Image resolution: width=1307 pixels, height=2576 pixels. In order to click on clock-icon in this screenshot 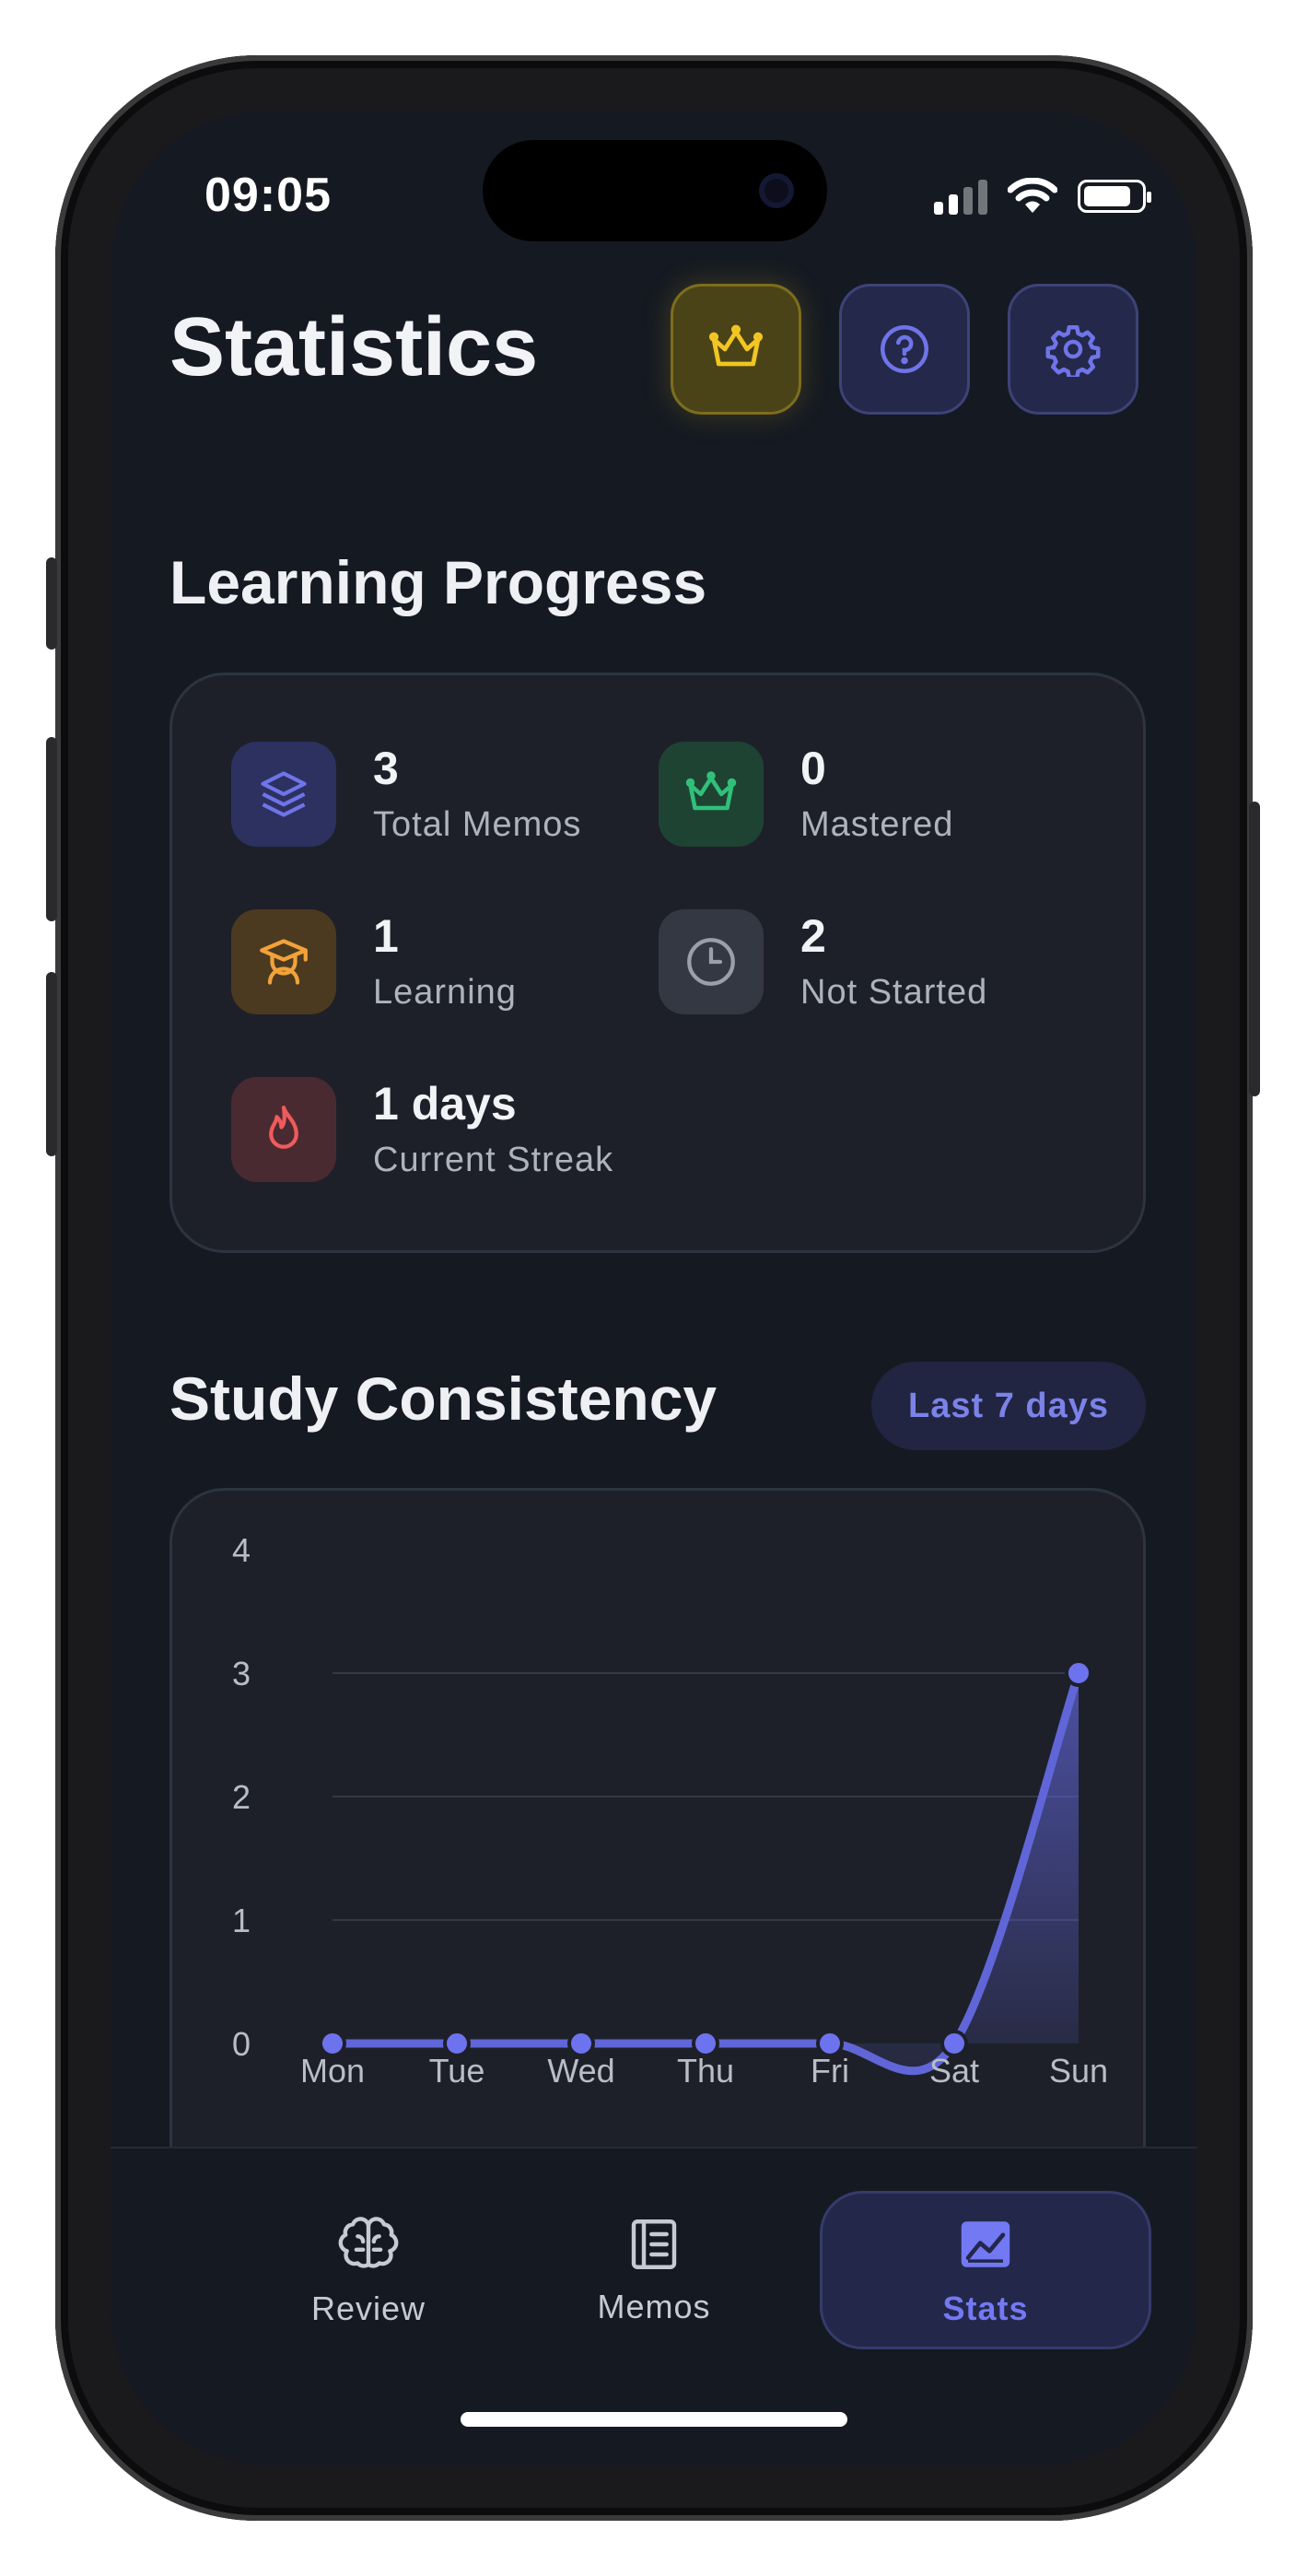, I will do `click(711, 961)`.